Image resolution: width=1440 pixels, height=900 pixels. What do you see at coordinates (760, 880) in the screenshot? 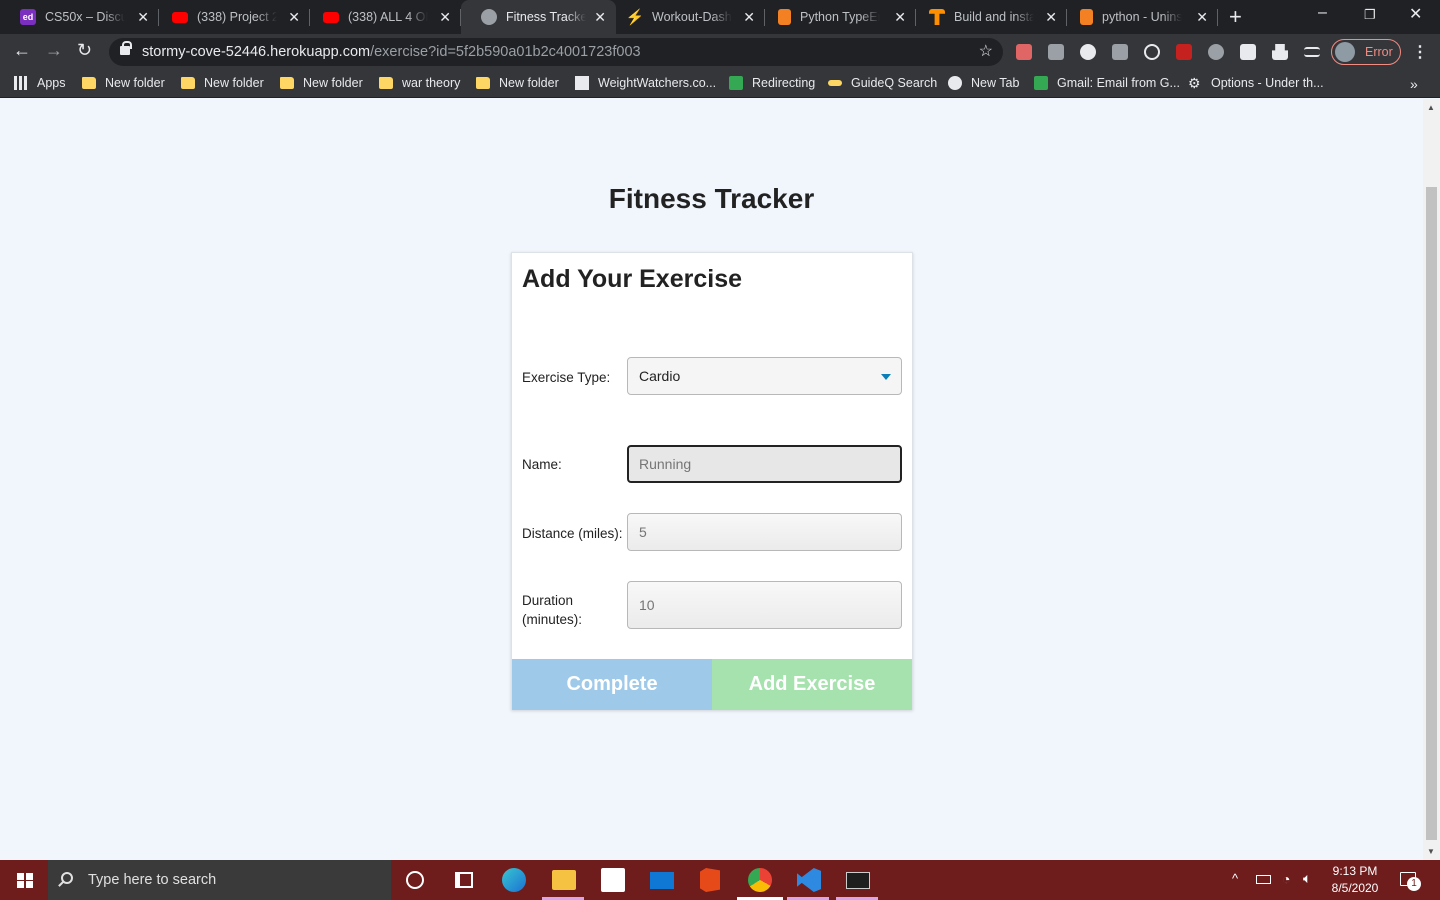
I see `chrome-icon` at bounding box center [760, 880].